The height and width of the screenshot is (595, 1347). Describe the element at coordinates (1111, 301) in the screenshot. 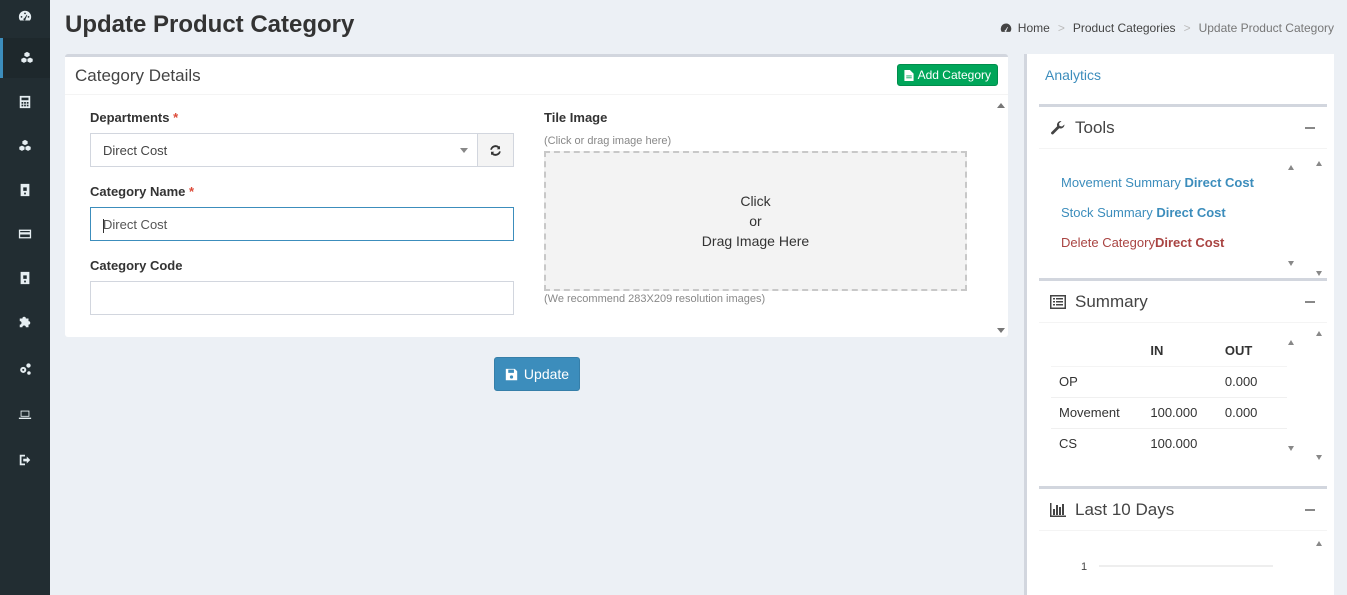

I see `summary-title: Summary` at that location.